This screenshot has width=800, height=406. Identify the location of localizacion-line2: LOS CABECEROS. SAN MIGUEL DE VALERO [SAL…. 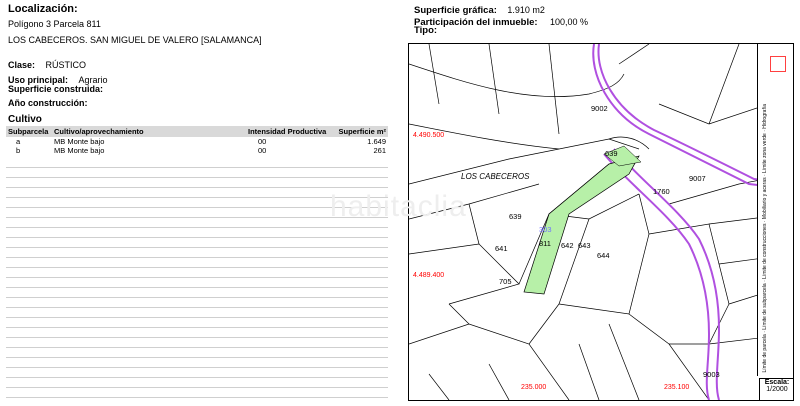
(135, 40).